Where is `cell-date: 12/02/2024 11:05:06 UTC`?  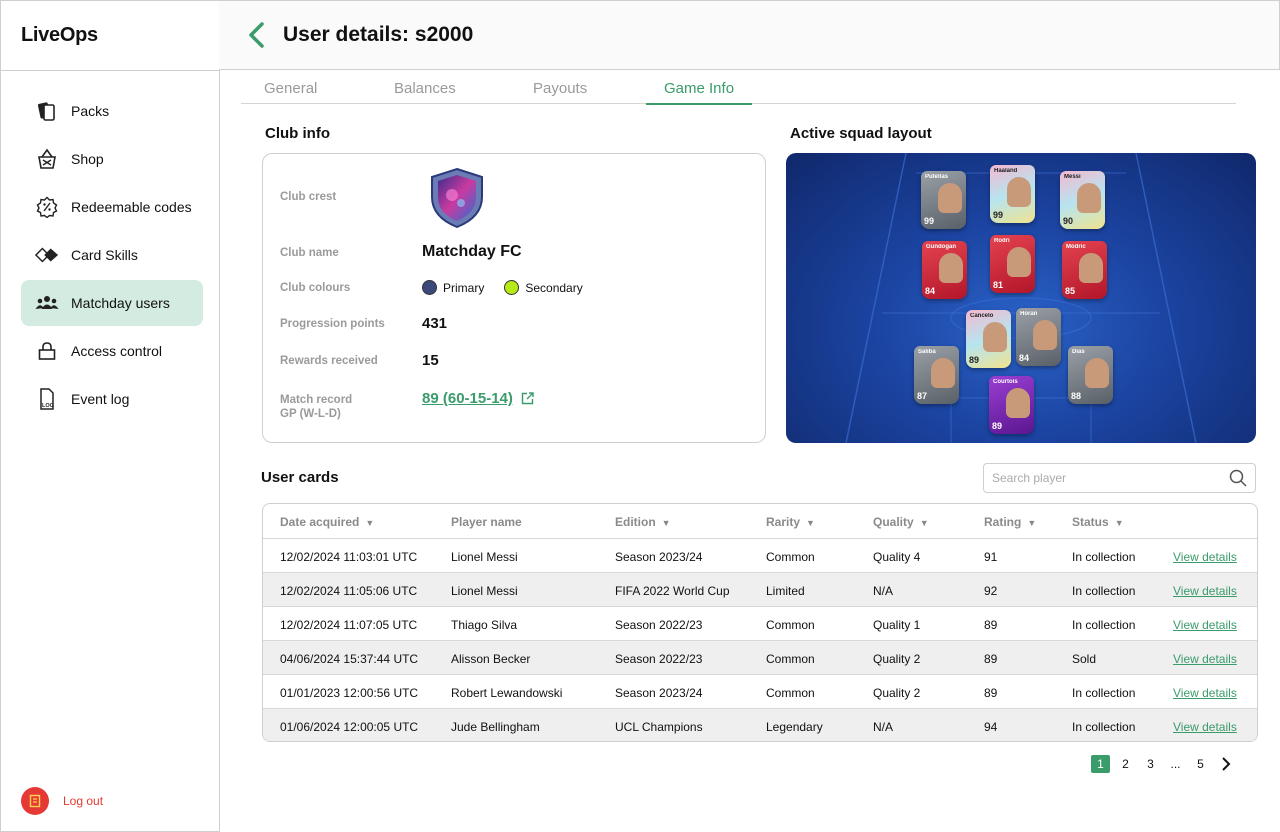
cell-date: 12/02/2024 11:05:06 UTC is located at coordinates (349, 591).